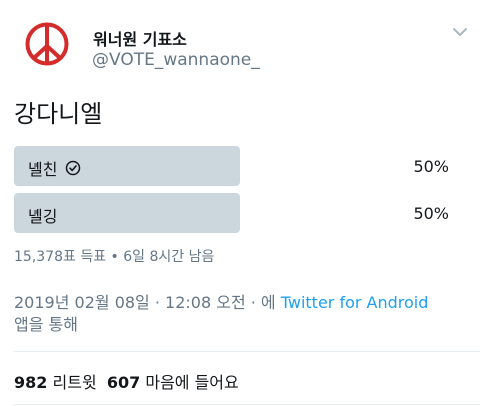 The width and height of the screenshot is (480, 406). What do you see at coordinates (114, 257) in the screenshot?
I see `poll-meta: 15,378표 득표 • 6일 8시간 남음` at bounding box center [114, 257].